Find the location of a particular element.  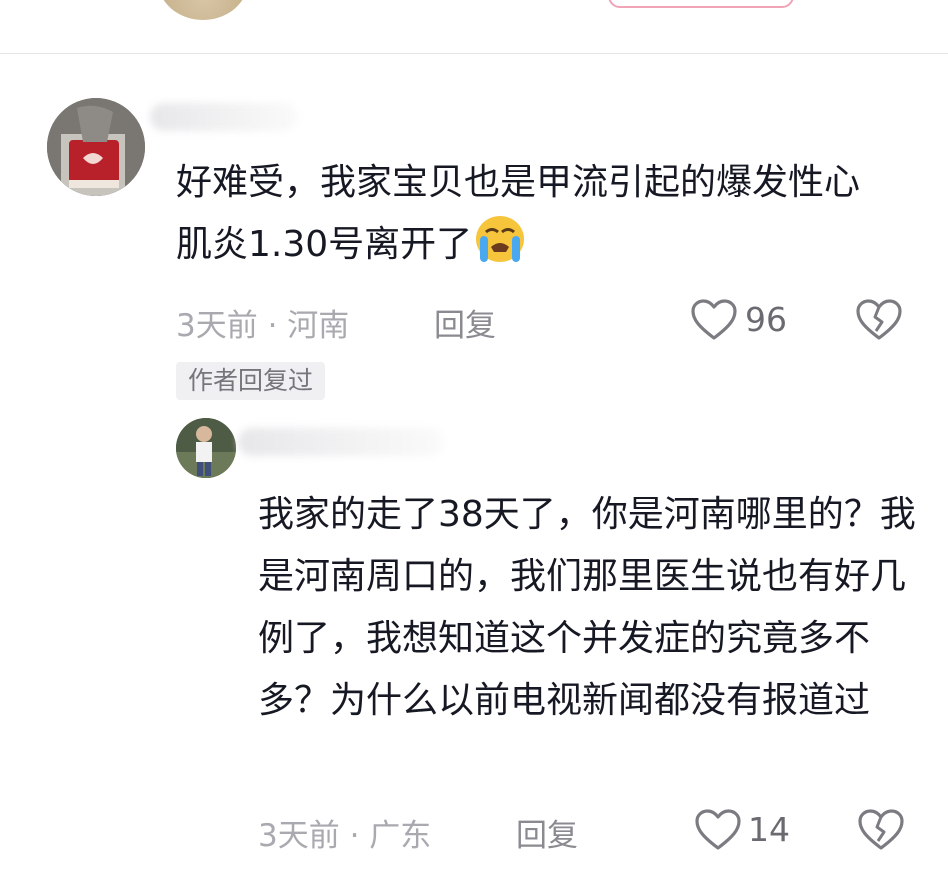

blurred-username is located at coordinates (224, 117).